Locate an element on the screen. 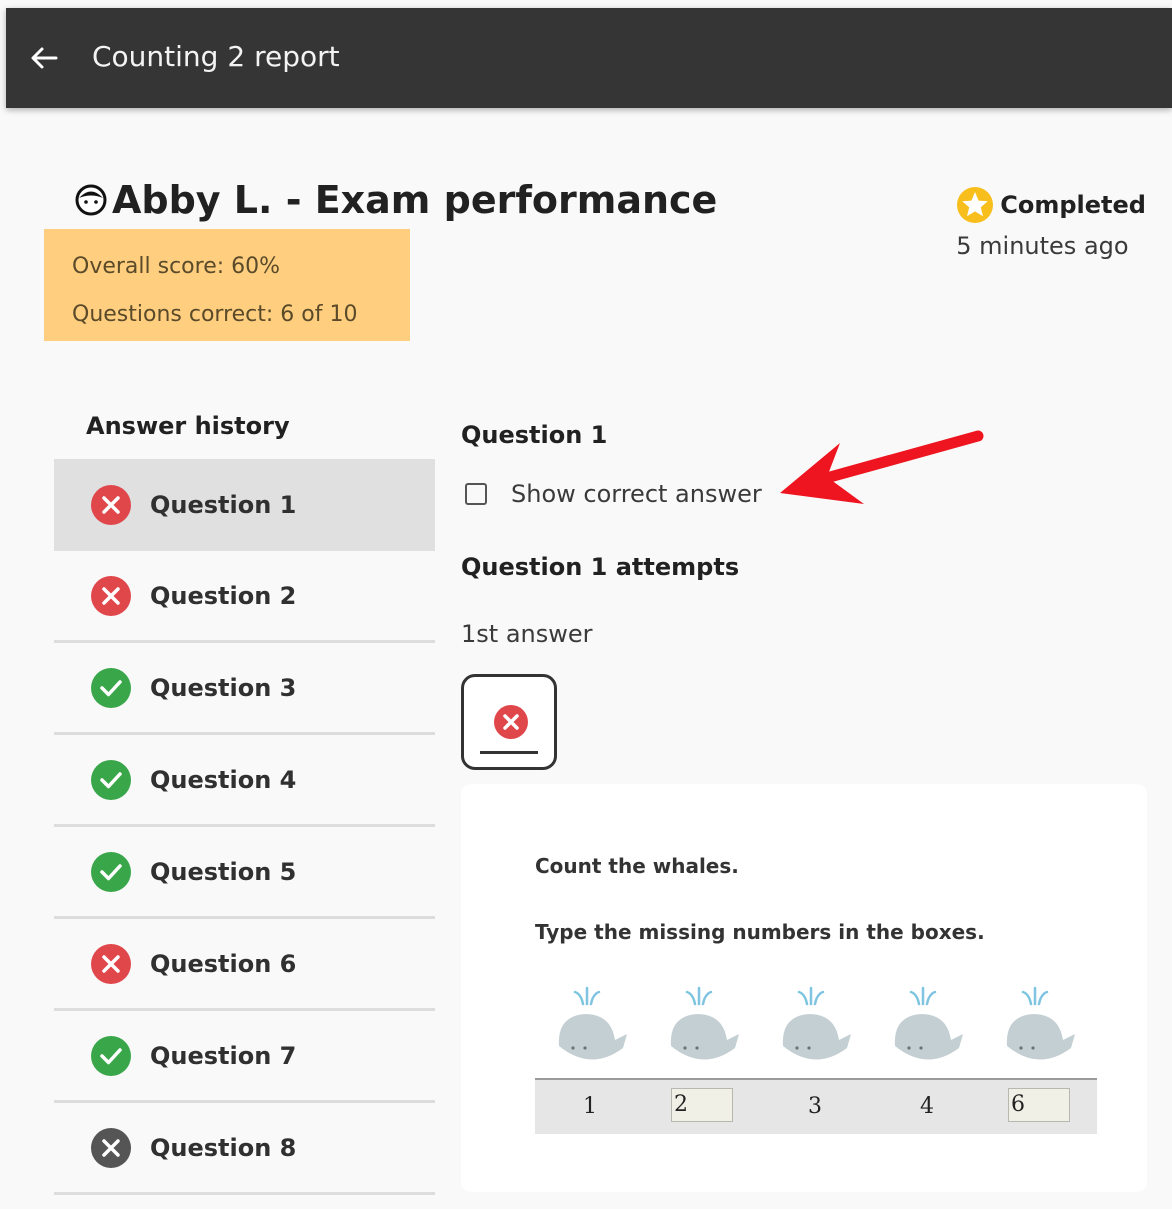 The image size is (1172, 1209). number-row: 1 2 3 4 6 is located at coordinates (816, 1106).